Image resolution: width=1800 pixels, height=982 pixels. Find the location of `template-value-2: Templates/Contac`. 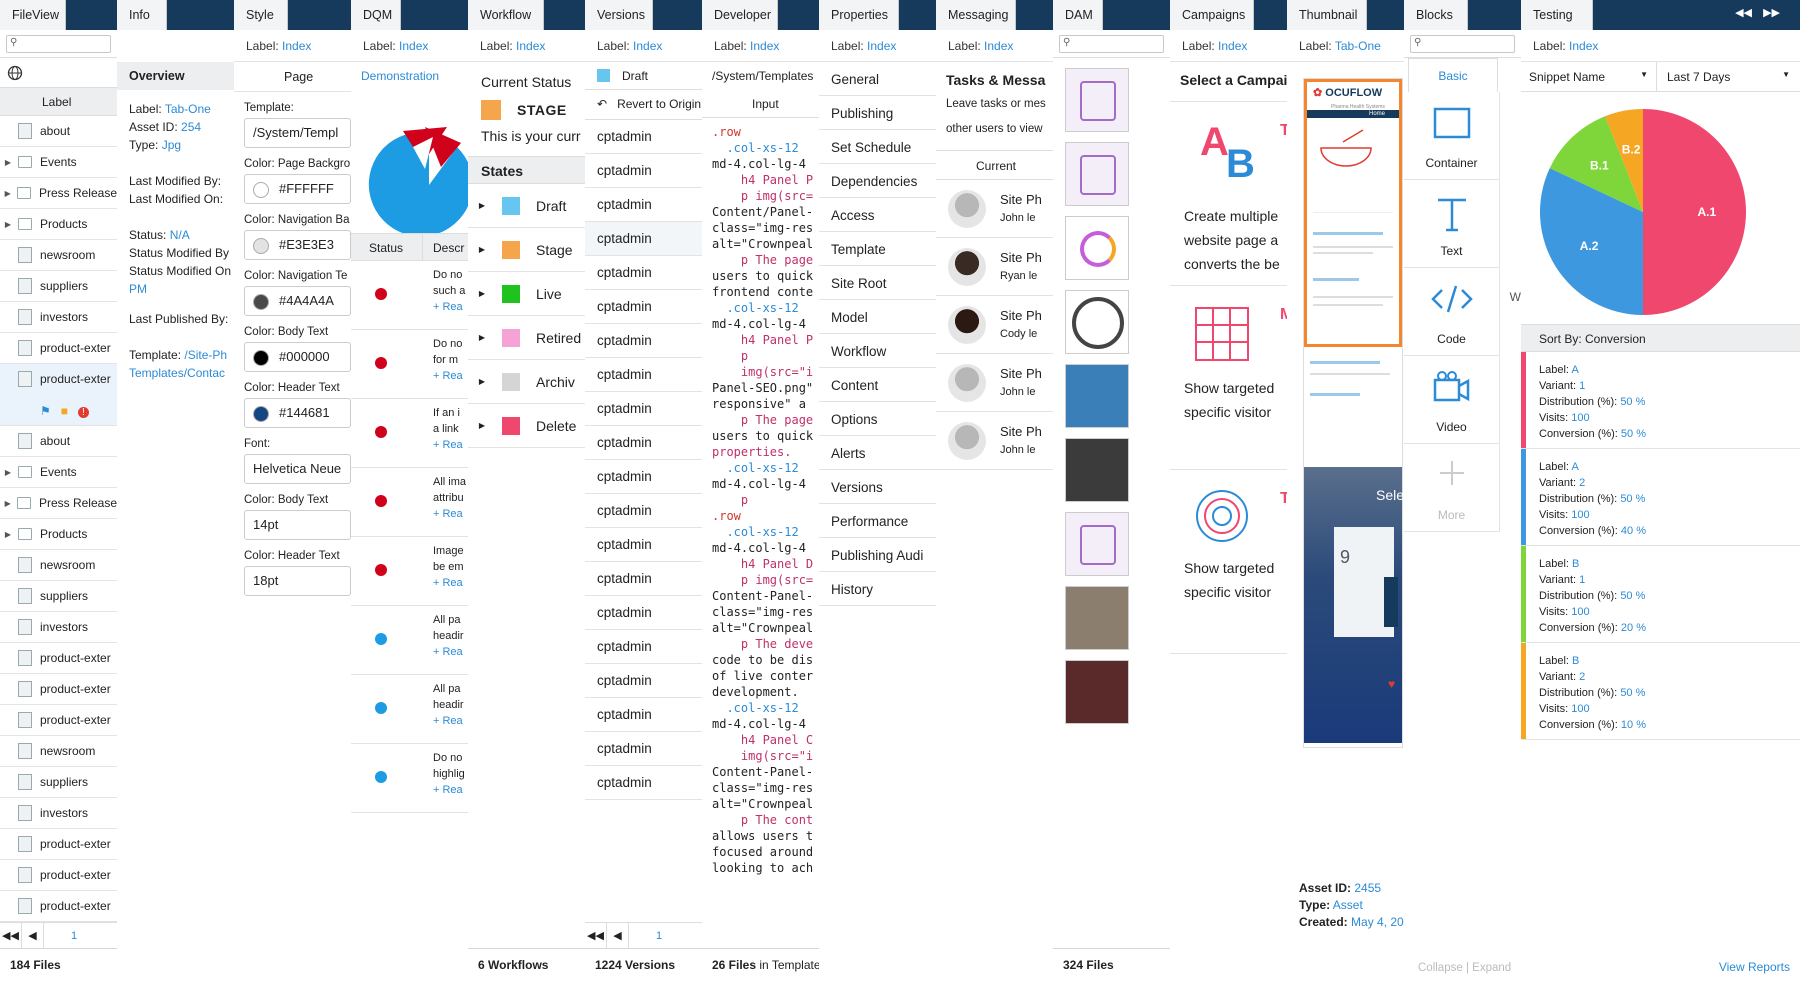

template-value-2: Templates/Contac is located at coordinates (181, 373).